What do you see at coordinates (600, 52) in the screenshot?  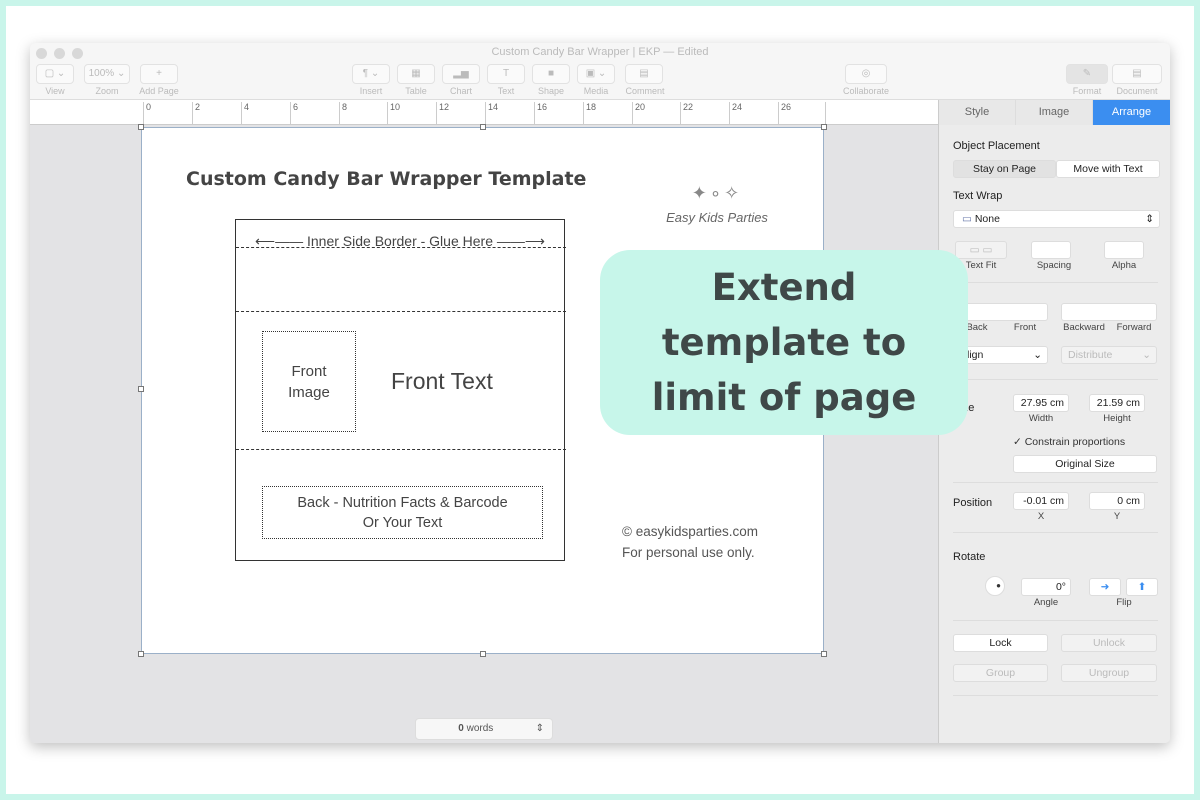 I see `window-title: Custom Candy Bar Wrapper | EKP — Edited` at bounding box center [600, 52].